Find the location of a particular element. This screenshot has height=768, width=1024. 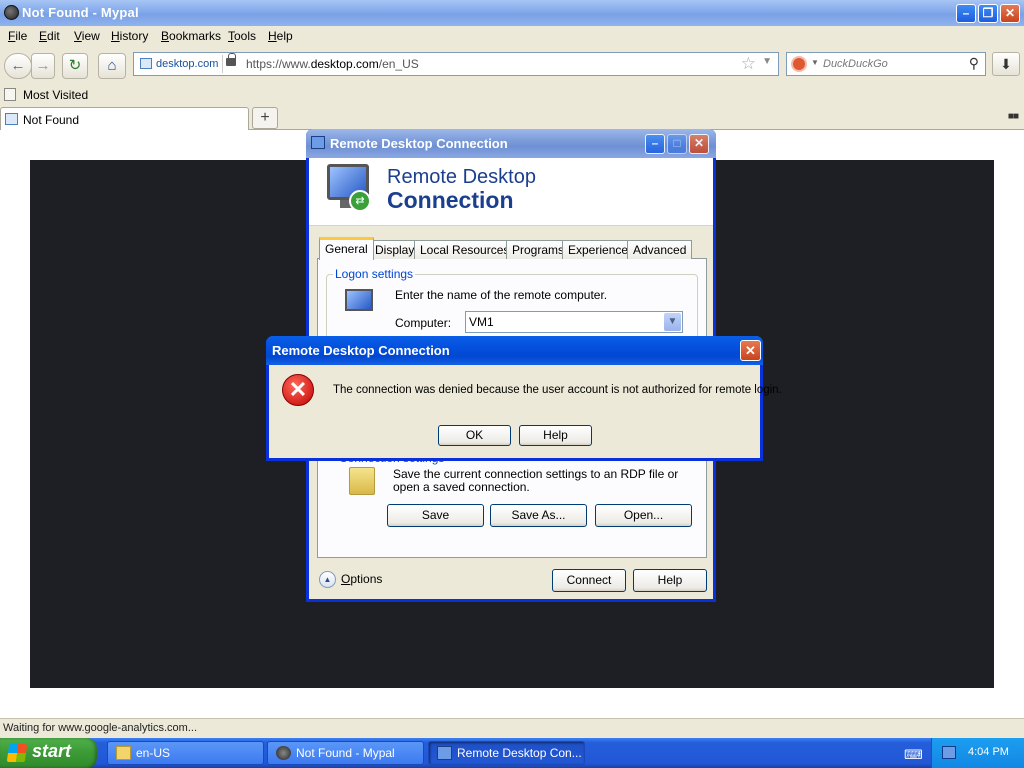

taskbar-item-label: en-US is located at coordinates (153, 753).